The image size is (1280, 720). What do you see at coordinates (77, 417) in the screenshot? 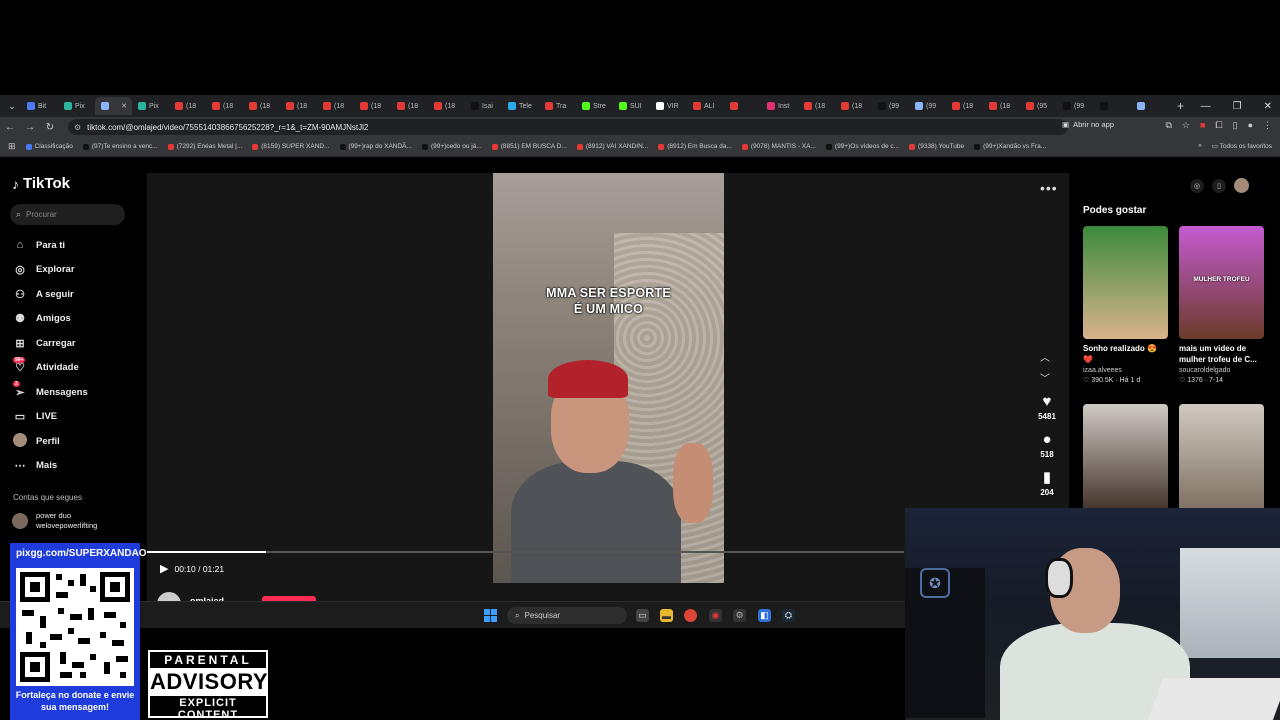
I see `sidebar-item-live: ▭ LIVE` at bounding box center [77, 417].